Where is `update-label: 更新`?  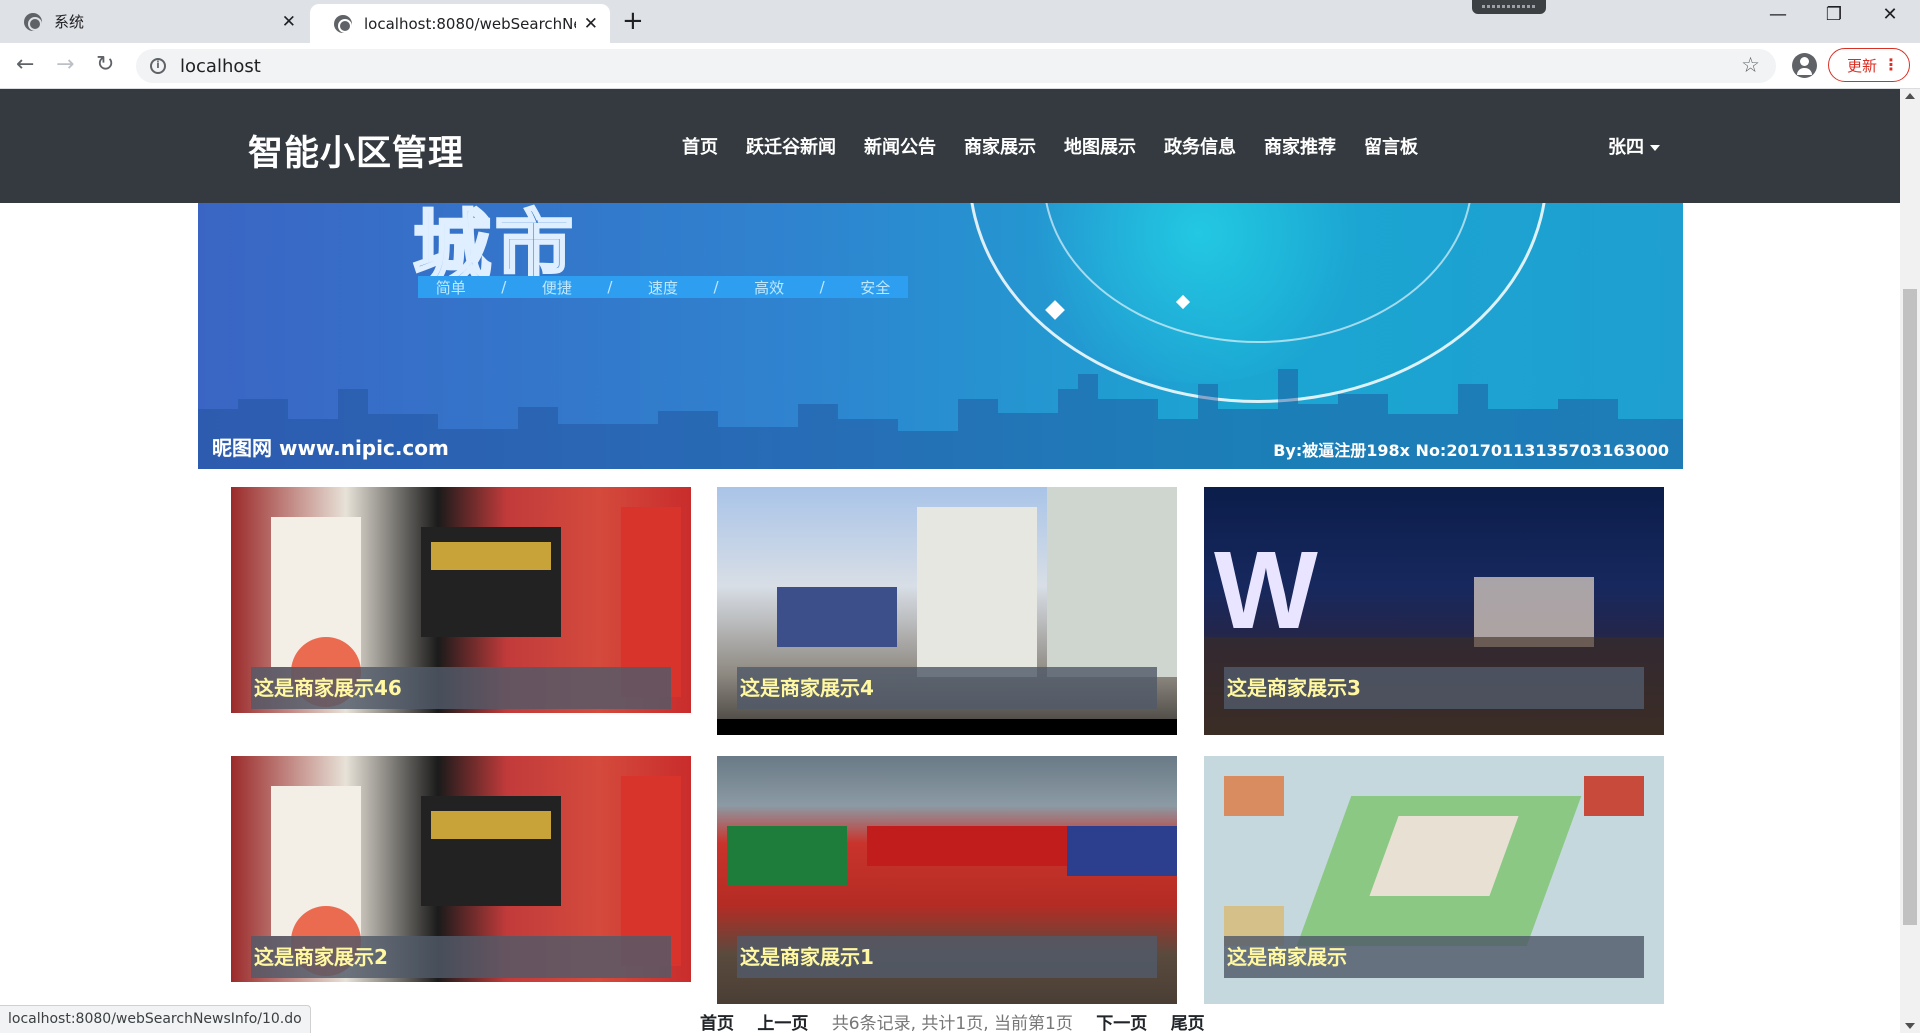
update-label: 更新 is located at coordinates (1862, 65).